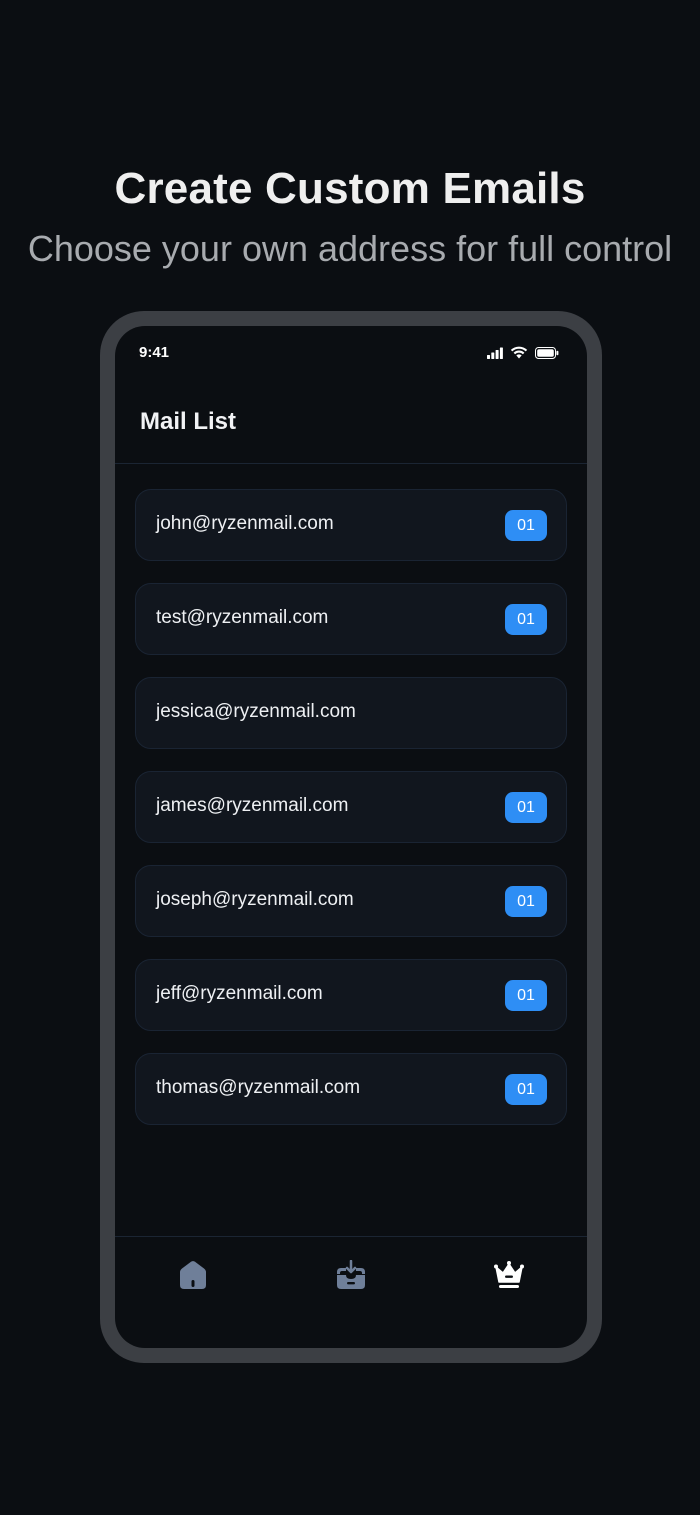 The height and width of the screenshot is (1515, 700). Describe the element at coordinates (519, 352) in the screenshot. I see `wifi-icon` at that location.